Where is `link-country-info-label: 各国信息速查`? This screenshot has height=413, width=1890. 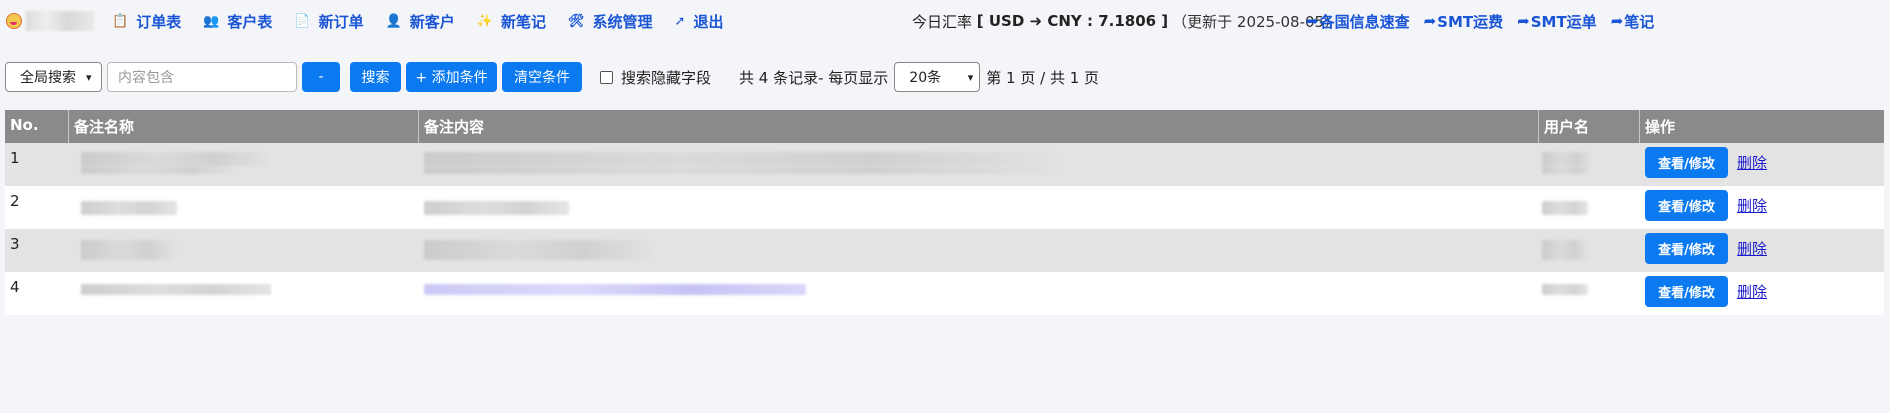 link-country-info-label: 各国信息速查 is located at coordinates (1364, 21).